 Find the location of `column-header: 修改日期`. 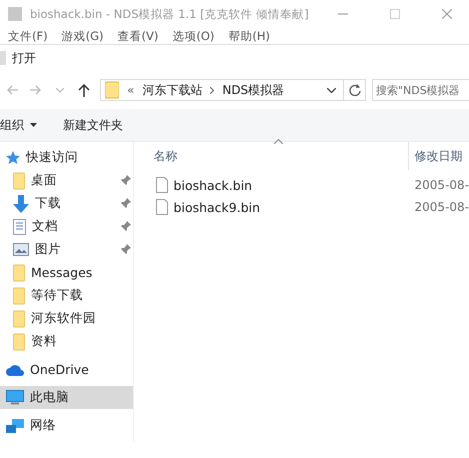

column-header: 修改日期 is located at coordinates (438, 156).